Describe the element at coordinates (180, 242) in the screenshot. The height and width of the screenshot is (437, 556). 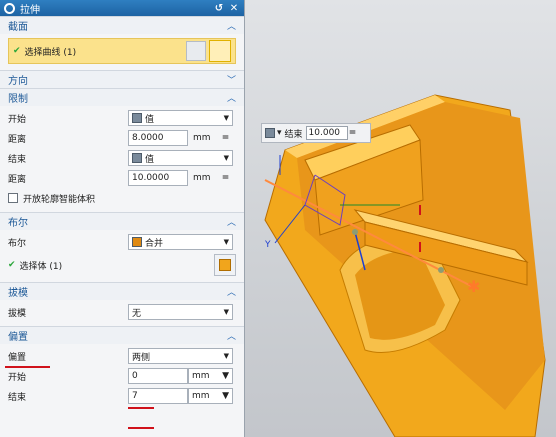
I see `boolean-dropdown: 合并 ▼` at that location.